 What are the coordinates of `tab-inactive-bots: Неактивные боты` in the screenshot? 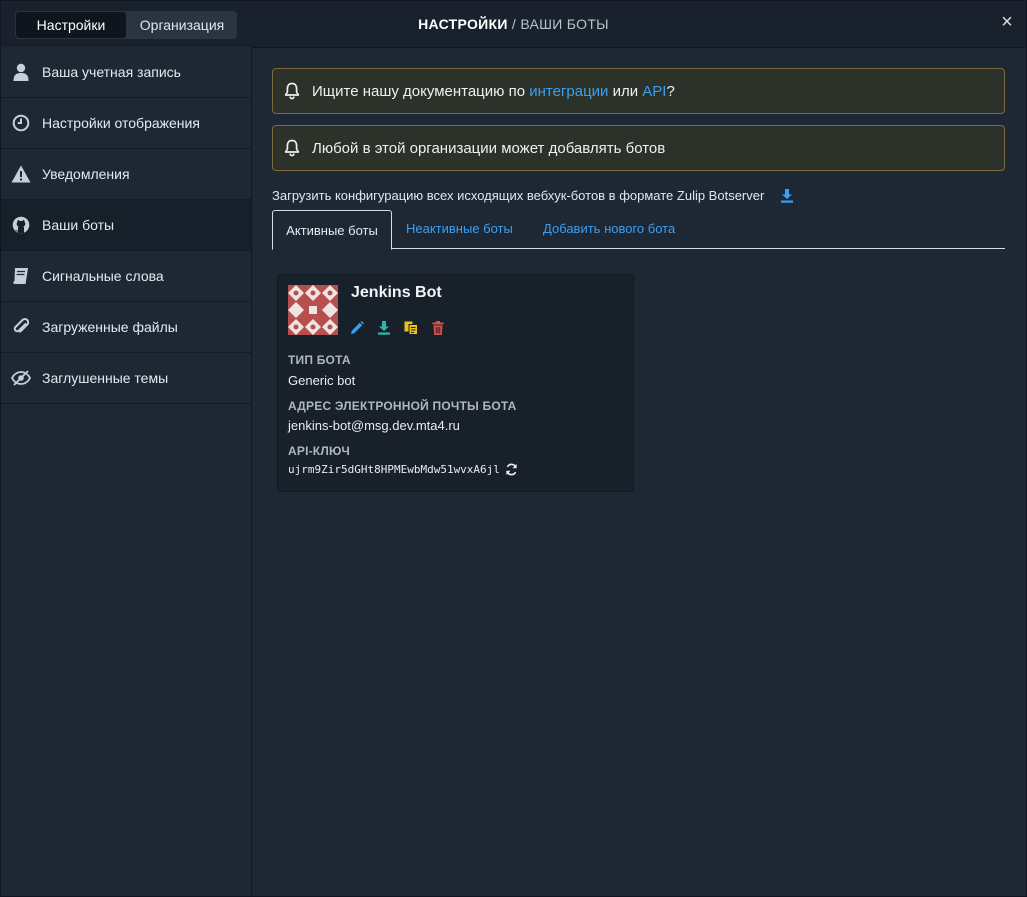 It's located at (459, 228).